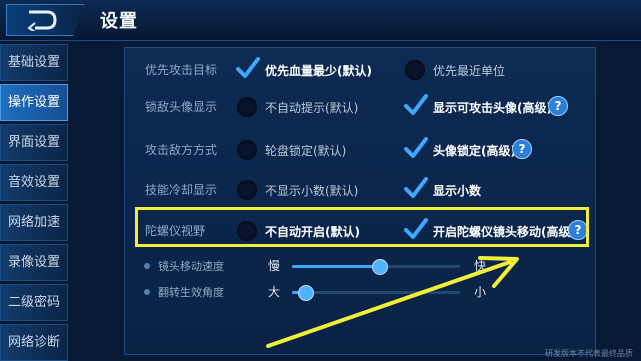 Image resolution: width=641 pixels, height=361 pixels. Describe the element at coordinates (318, 71) in the screenshot. I see `option-label: 优先血量最少(默认)` at that location.